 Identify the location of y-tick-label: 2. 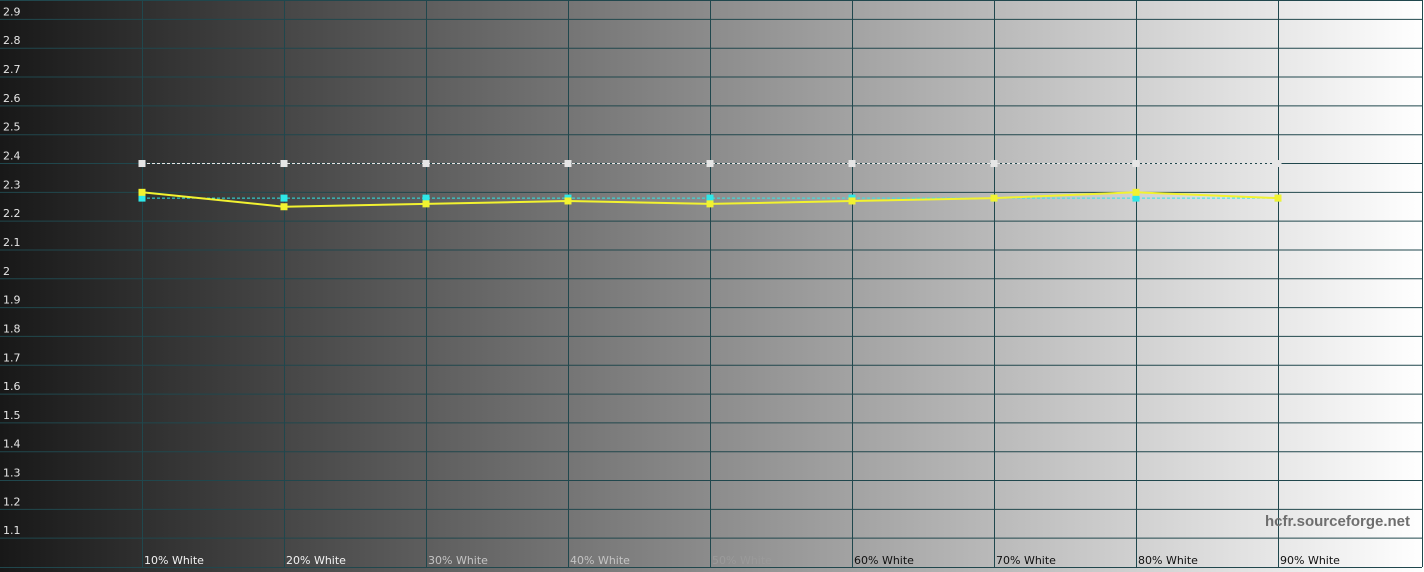
(6, 271).